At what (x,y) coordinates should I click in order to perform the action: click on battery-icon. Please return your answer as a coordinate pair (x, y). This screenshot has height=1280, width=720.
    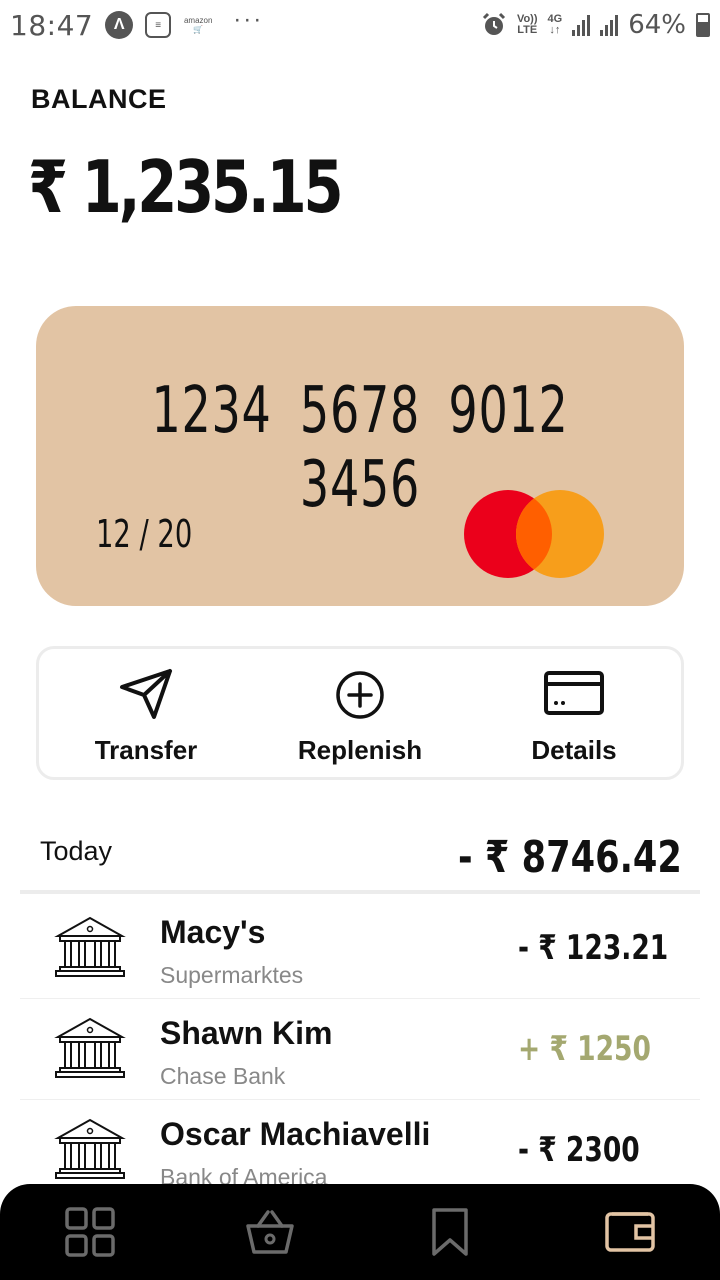
    Looking at the image, I should click on (703, 25).